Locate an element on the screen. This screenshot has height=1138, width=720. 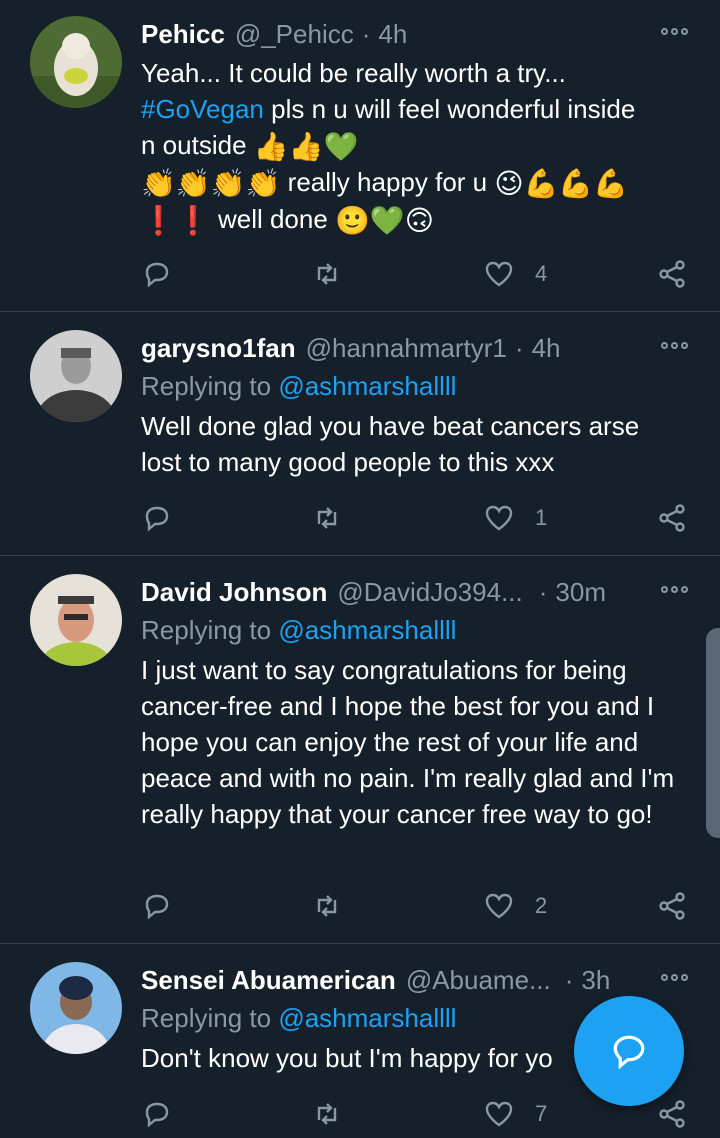
wink-flex-emoji: 😉💪💪💪 is located at coordinates (561, 184).